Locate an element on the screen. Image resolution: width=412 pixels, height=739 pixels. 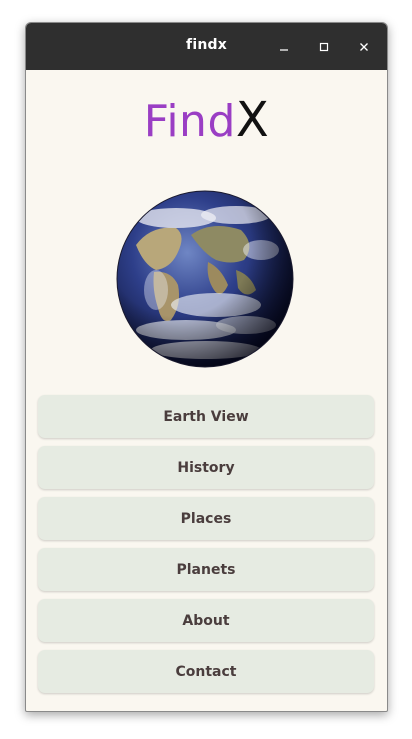
close-icon is located at coordinates (364, 47).